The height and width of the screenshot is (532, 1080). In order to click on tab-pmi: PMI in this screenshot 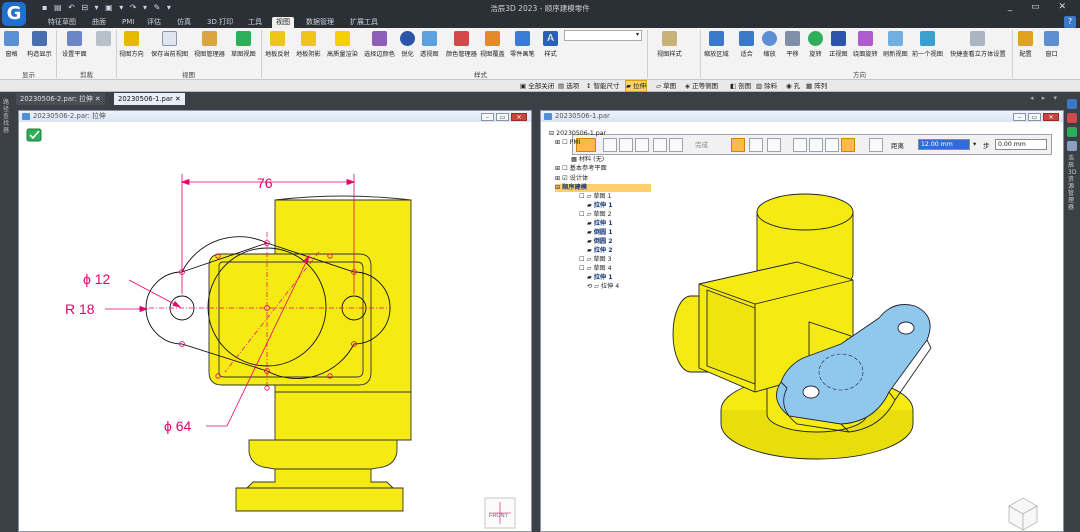, I will do `click(128, 22)`.